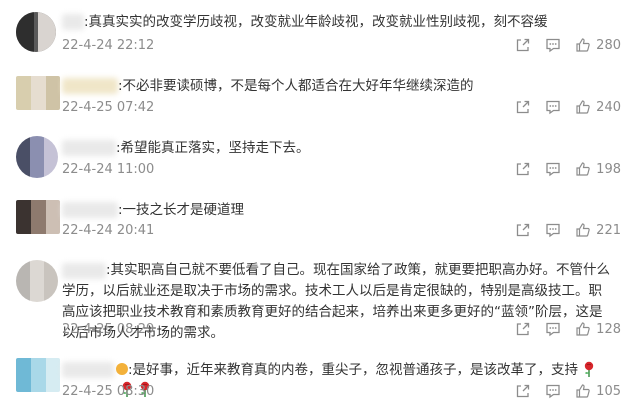 Image resolution: width=631 pixels, height=410 pixels. What do you see at coordinates (608, 391) in the screenshot?
I see `like-count: 105` at bounding box center [608, 391].